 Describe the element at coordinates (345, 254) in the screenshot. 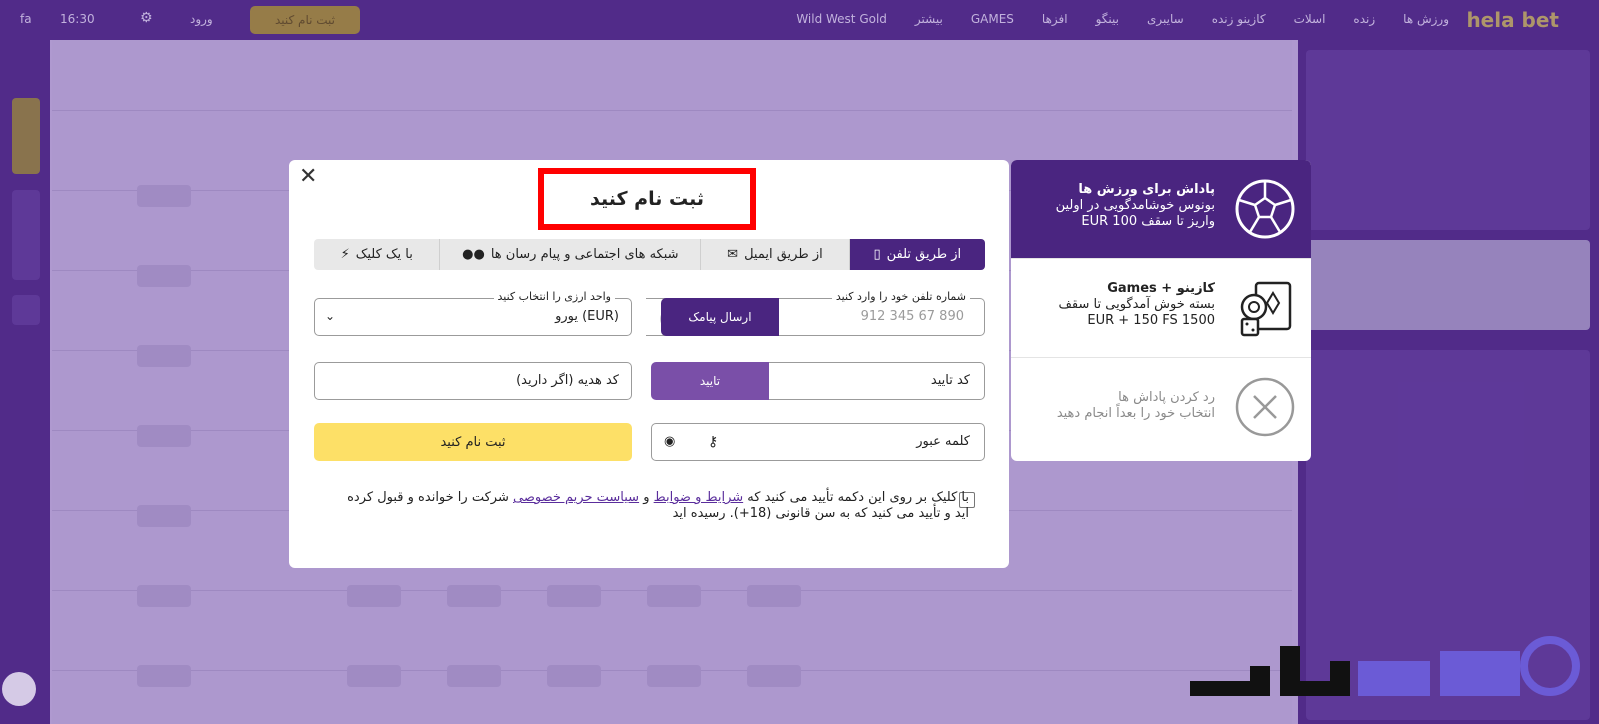

I see `bolt-icon: ⚡` at that location.